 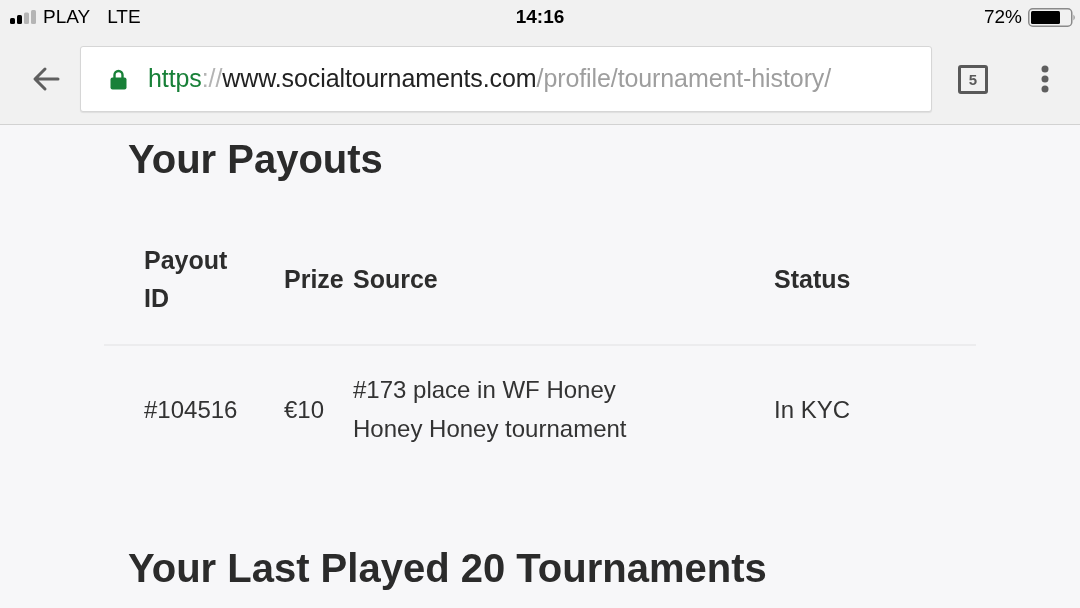 I want to click on tab-count-button: 5, so click(x=973, y=79).